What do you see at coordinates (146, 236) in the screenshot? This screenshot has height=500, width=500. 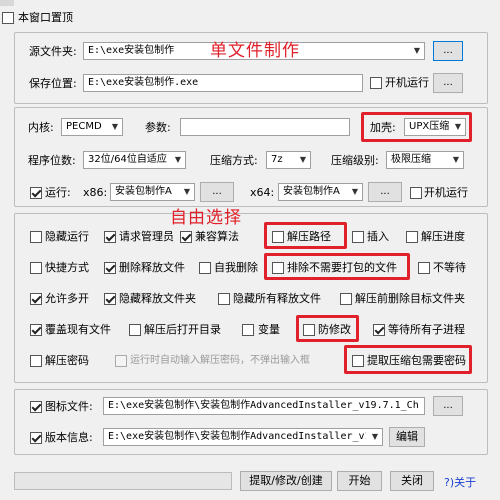 I see `request-admin-label: 请求管理员` at bounding box center [146, 236].